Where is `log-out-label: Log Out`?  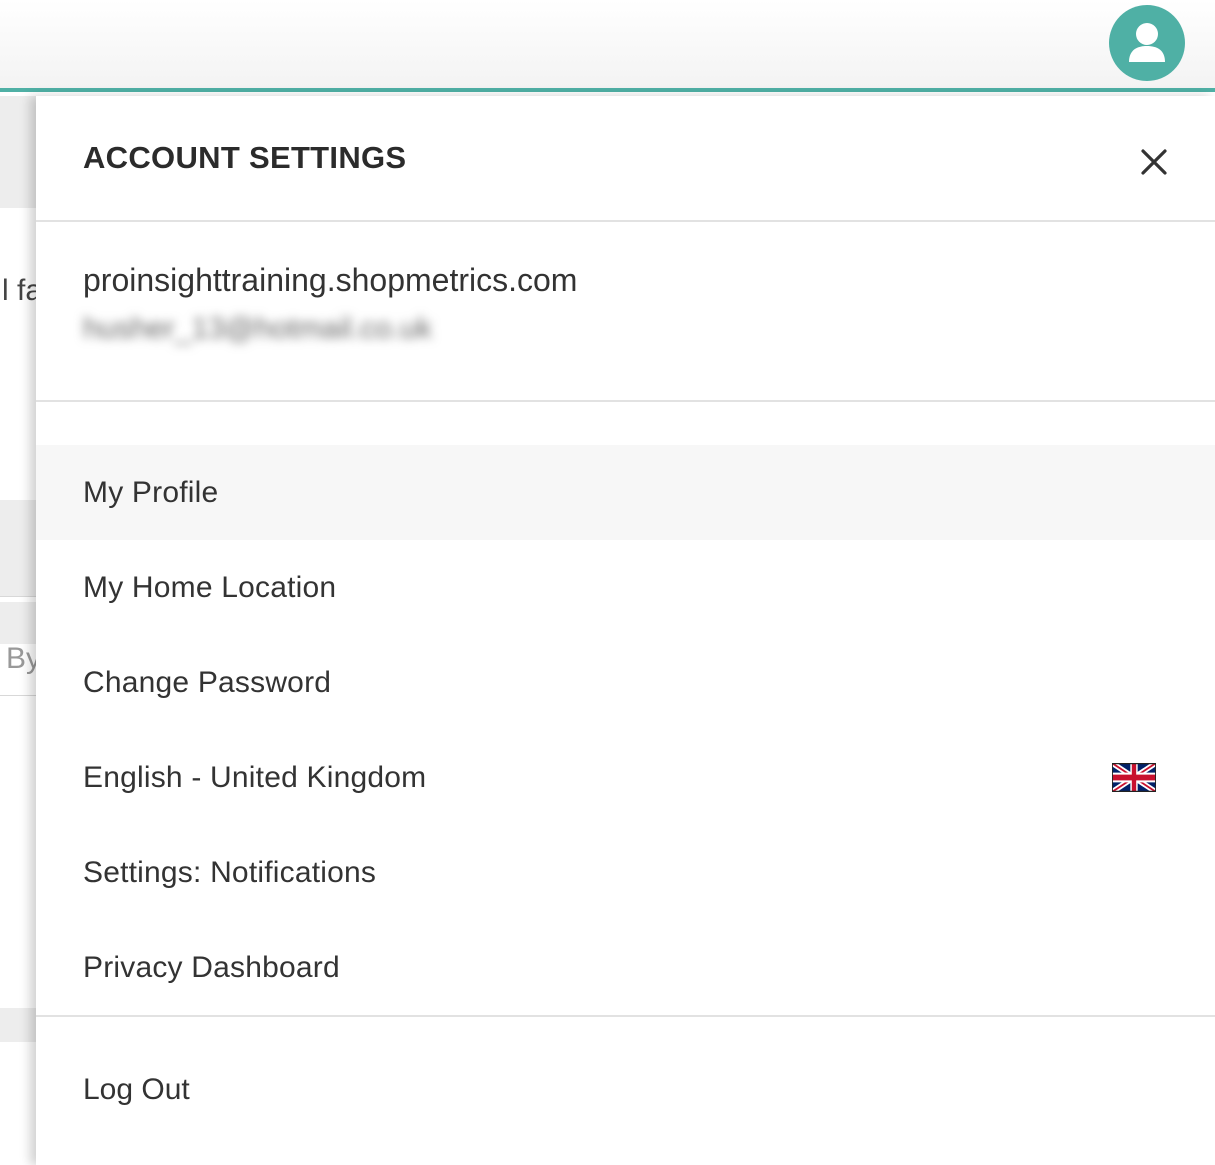 log-out-label: Log Out is located at coordinates (136, 1089).